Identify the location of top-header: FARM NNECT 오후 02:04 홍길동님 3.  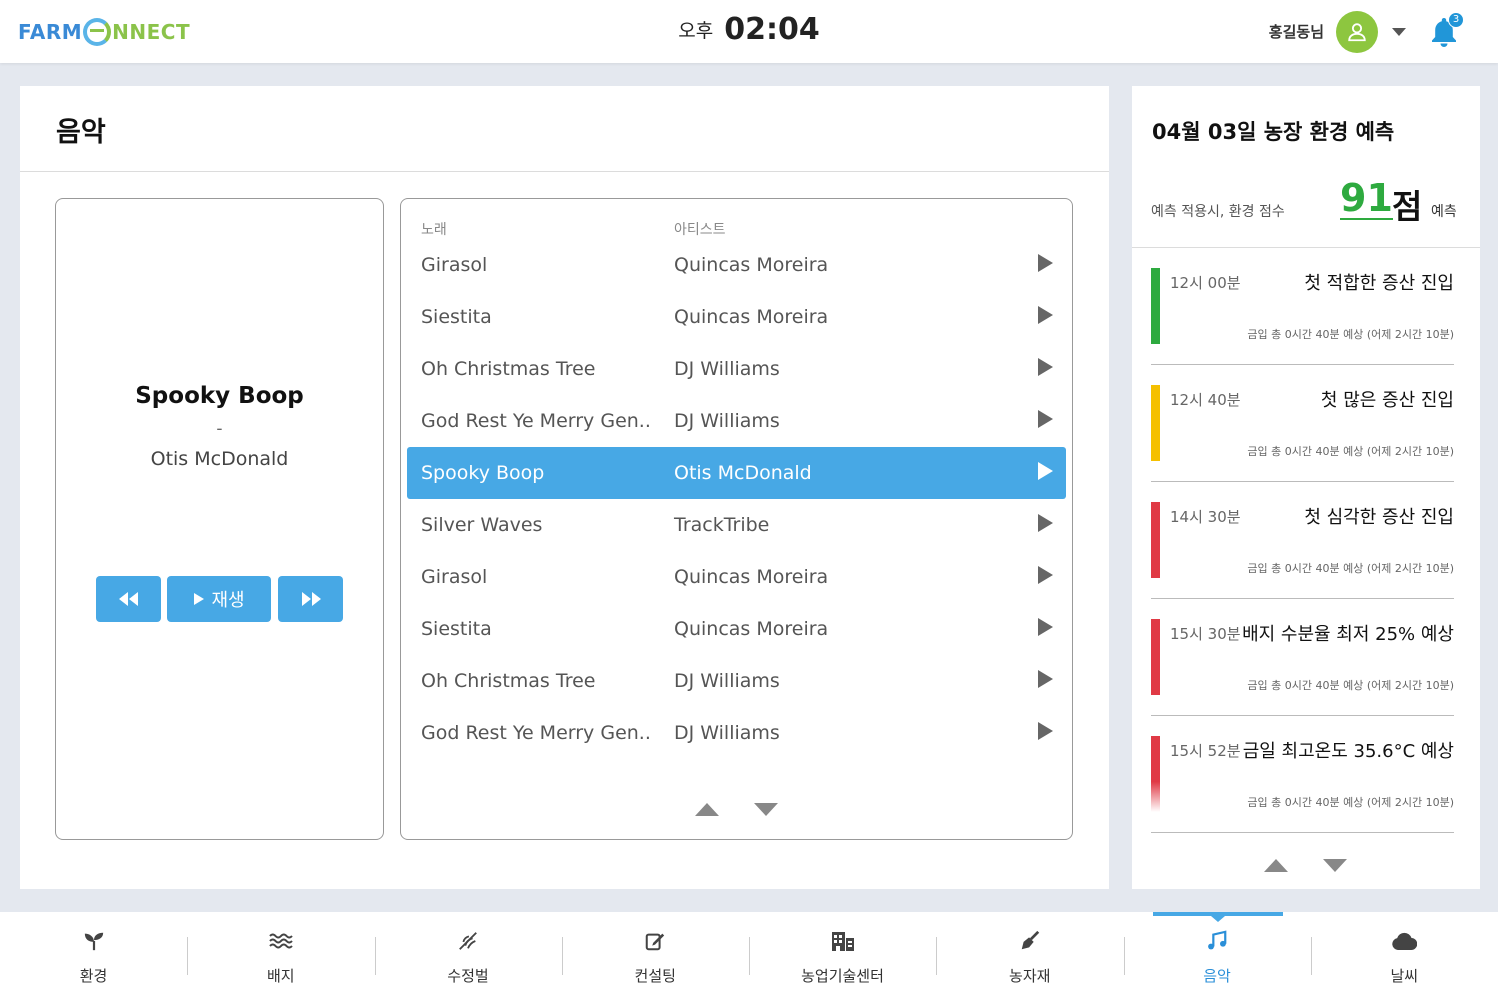
(749, 31).